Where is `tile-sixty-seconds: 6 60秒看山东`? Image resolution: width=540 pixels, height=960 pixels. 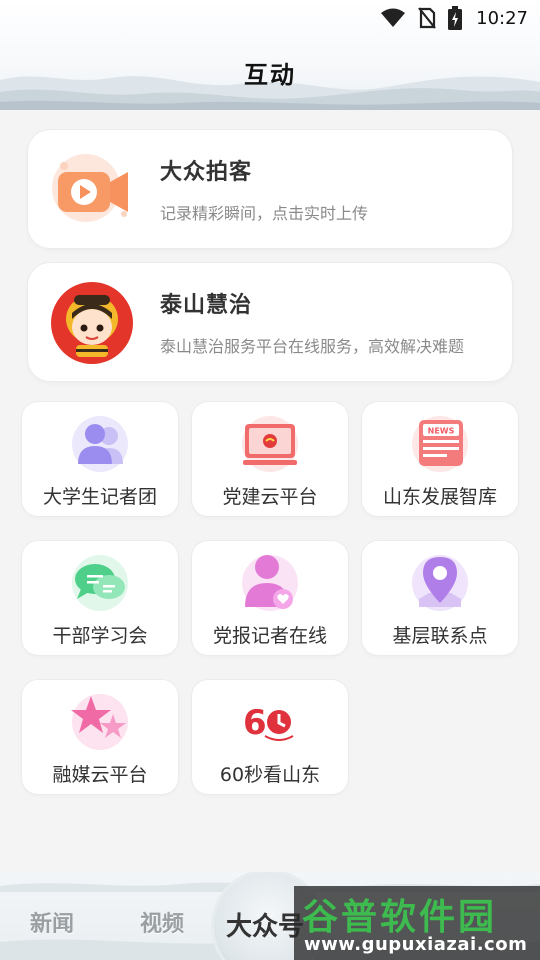 tile-sixty-seconds: 6 60秒看山东 is located at coordinates (270, 737).